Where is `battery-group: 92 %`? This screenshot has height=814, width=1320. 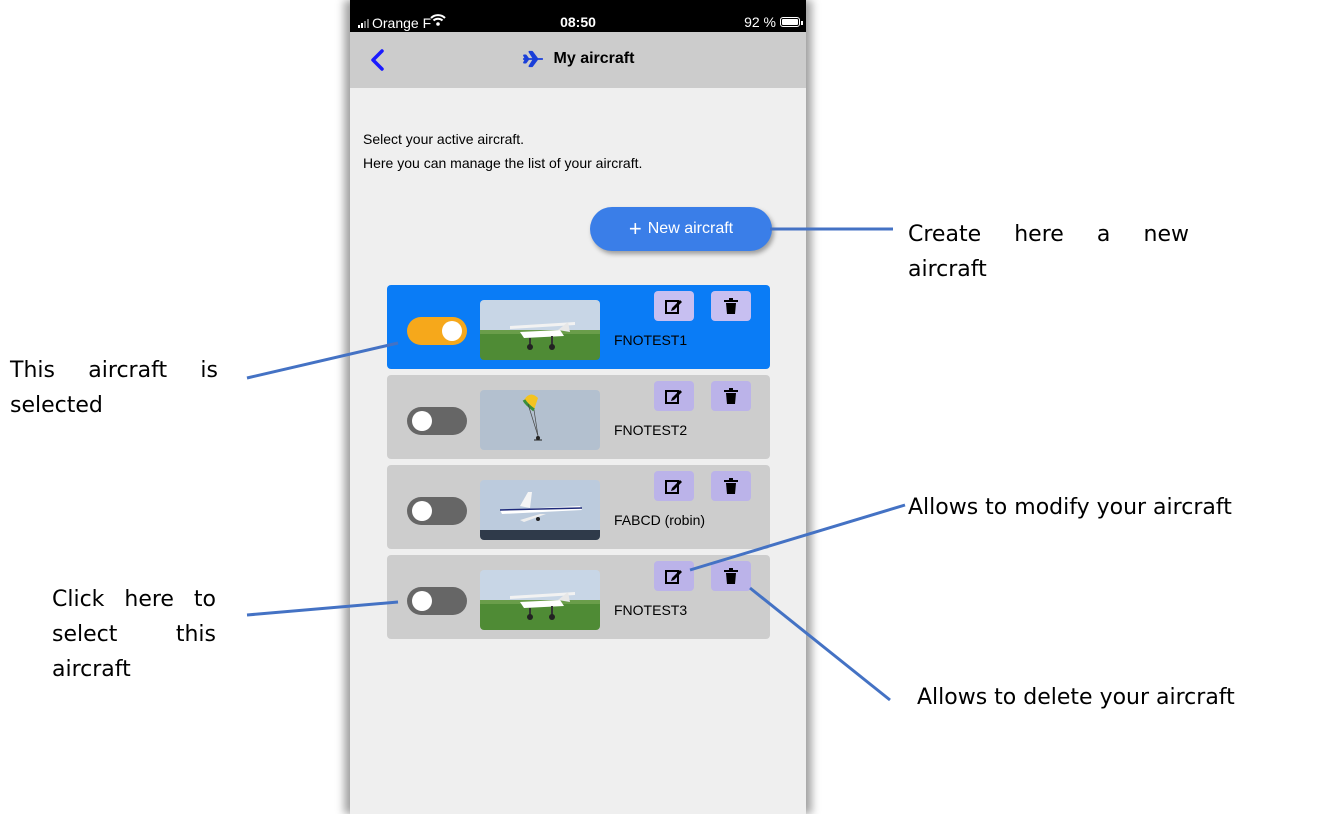
battery-group: 92 % is located at coordinates (773, 22).